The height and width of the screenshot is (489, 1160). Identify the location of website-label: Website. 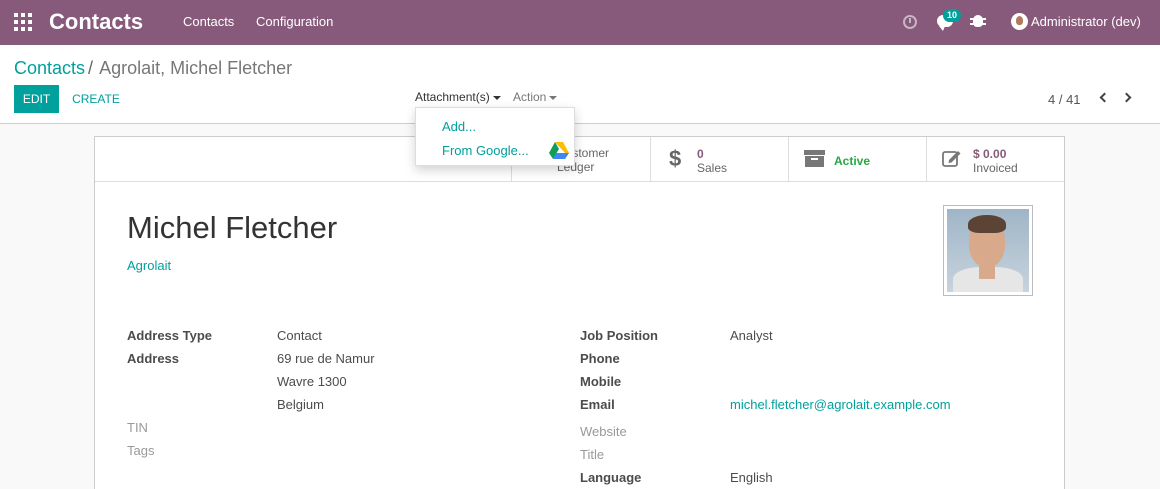
(603, 431).